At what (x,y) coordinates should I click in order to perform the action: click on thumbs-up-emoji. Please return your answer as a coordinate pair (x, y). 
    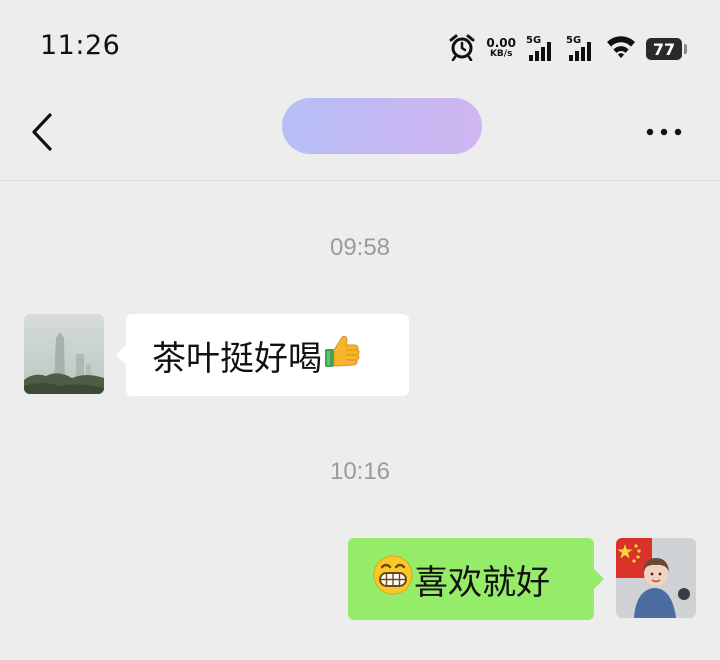
    Looking at the image, I should click on (342, 355).